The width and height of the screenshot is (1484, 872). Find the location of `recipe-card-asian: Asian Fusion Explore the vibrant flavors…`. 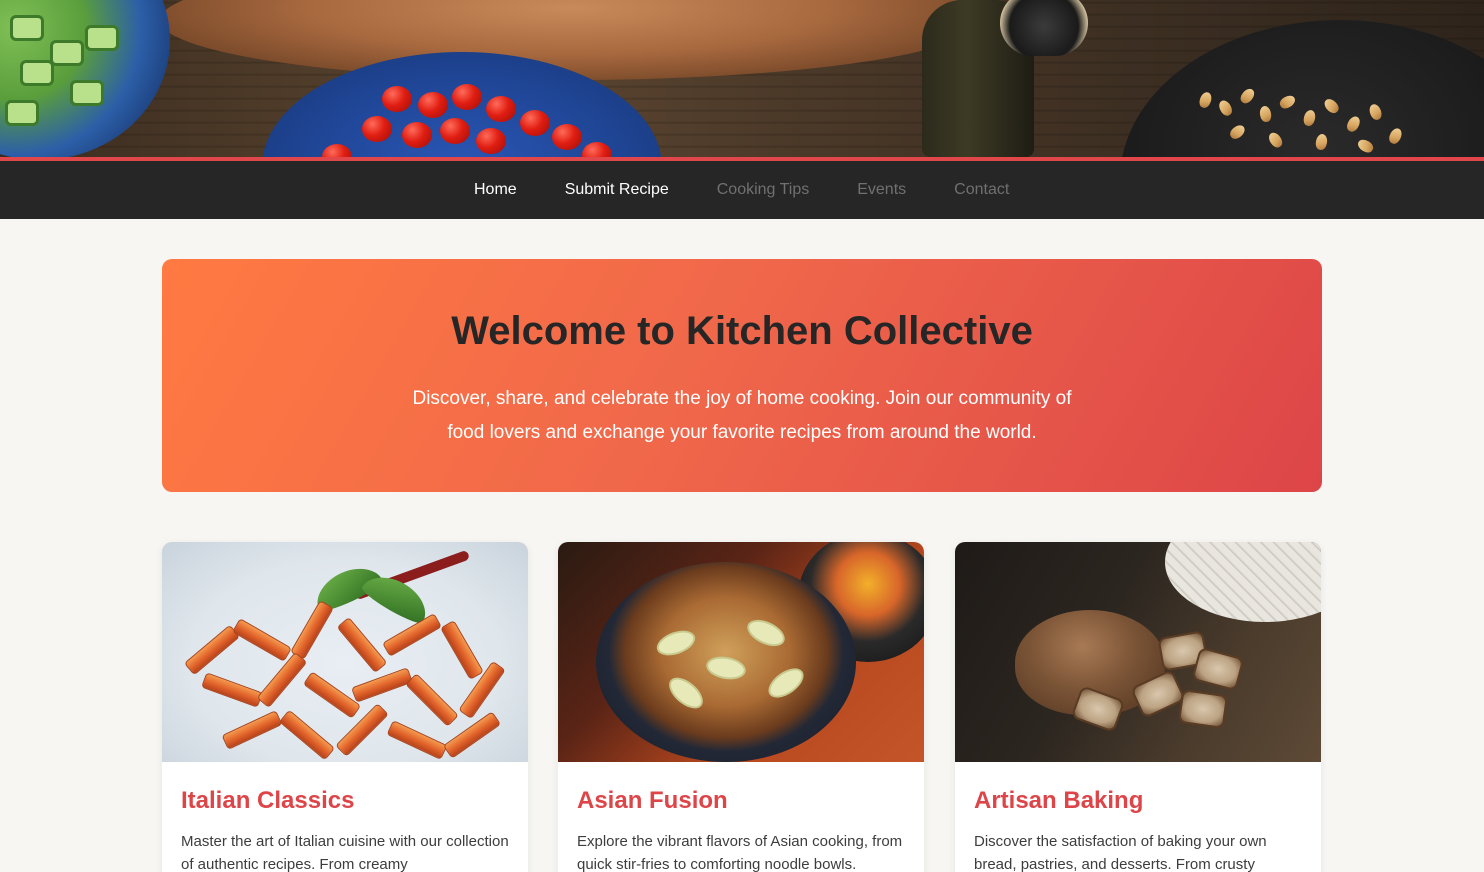

recipe-card-asian: Asian Fusion Explore the vibrant flavors… is located at coordinates (741, 707).